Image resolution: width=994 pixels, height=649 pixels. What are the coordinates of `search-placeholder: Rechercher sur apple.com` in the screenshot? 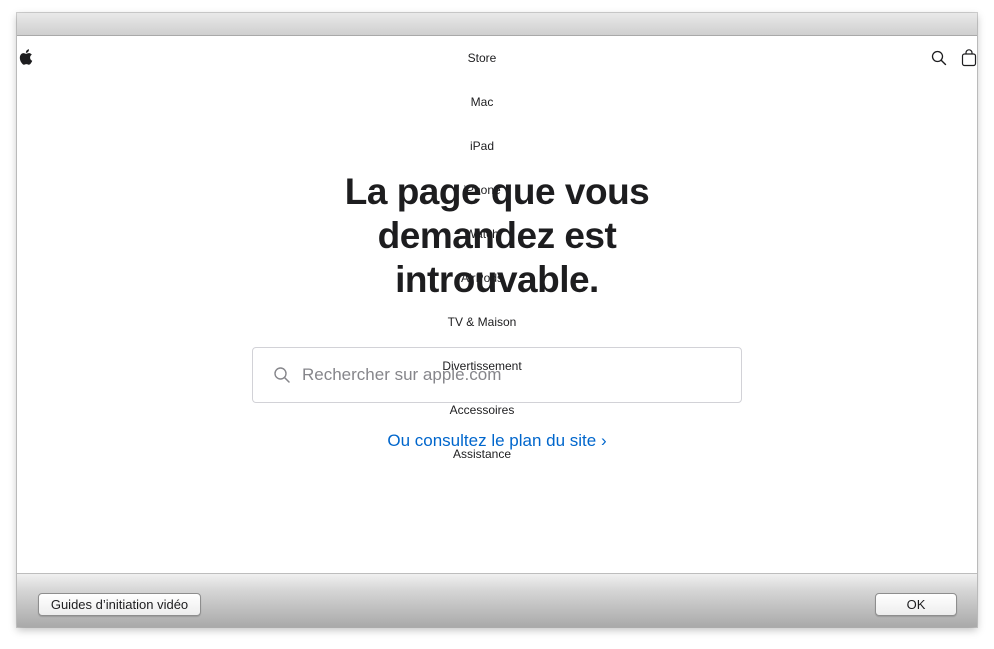 It's located at (402, 374).